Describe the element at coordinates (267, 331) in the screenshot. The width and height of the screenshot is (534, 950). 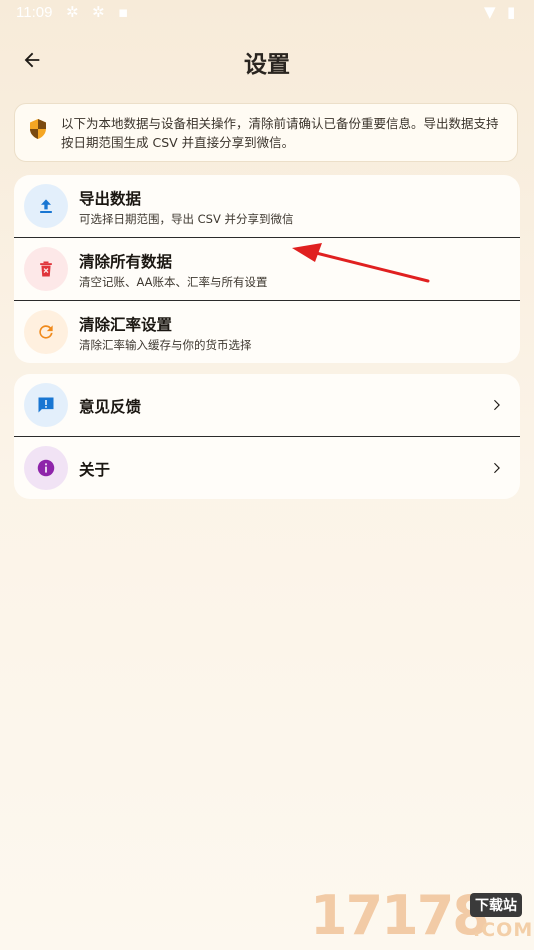
I see `clear-exchange-rate-row: 清除汇率设置 清除汇率输入缓存与你的货币选择` at that location.